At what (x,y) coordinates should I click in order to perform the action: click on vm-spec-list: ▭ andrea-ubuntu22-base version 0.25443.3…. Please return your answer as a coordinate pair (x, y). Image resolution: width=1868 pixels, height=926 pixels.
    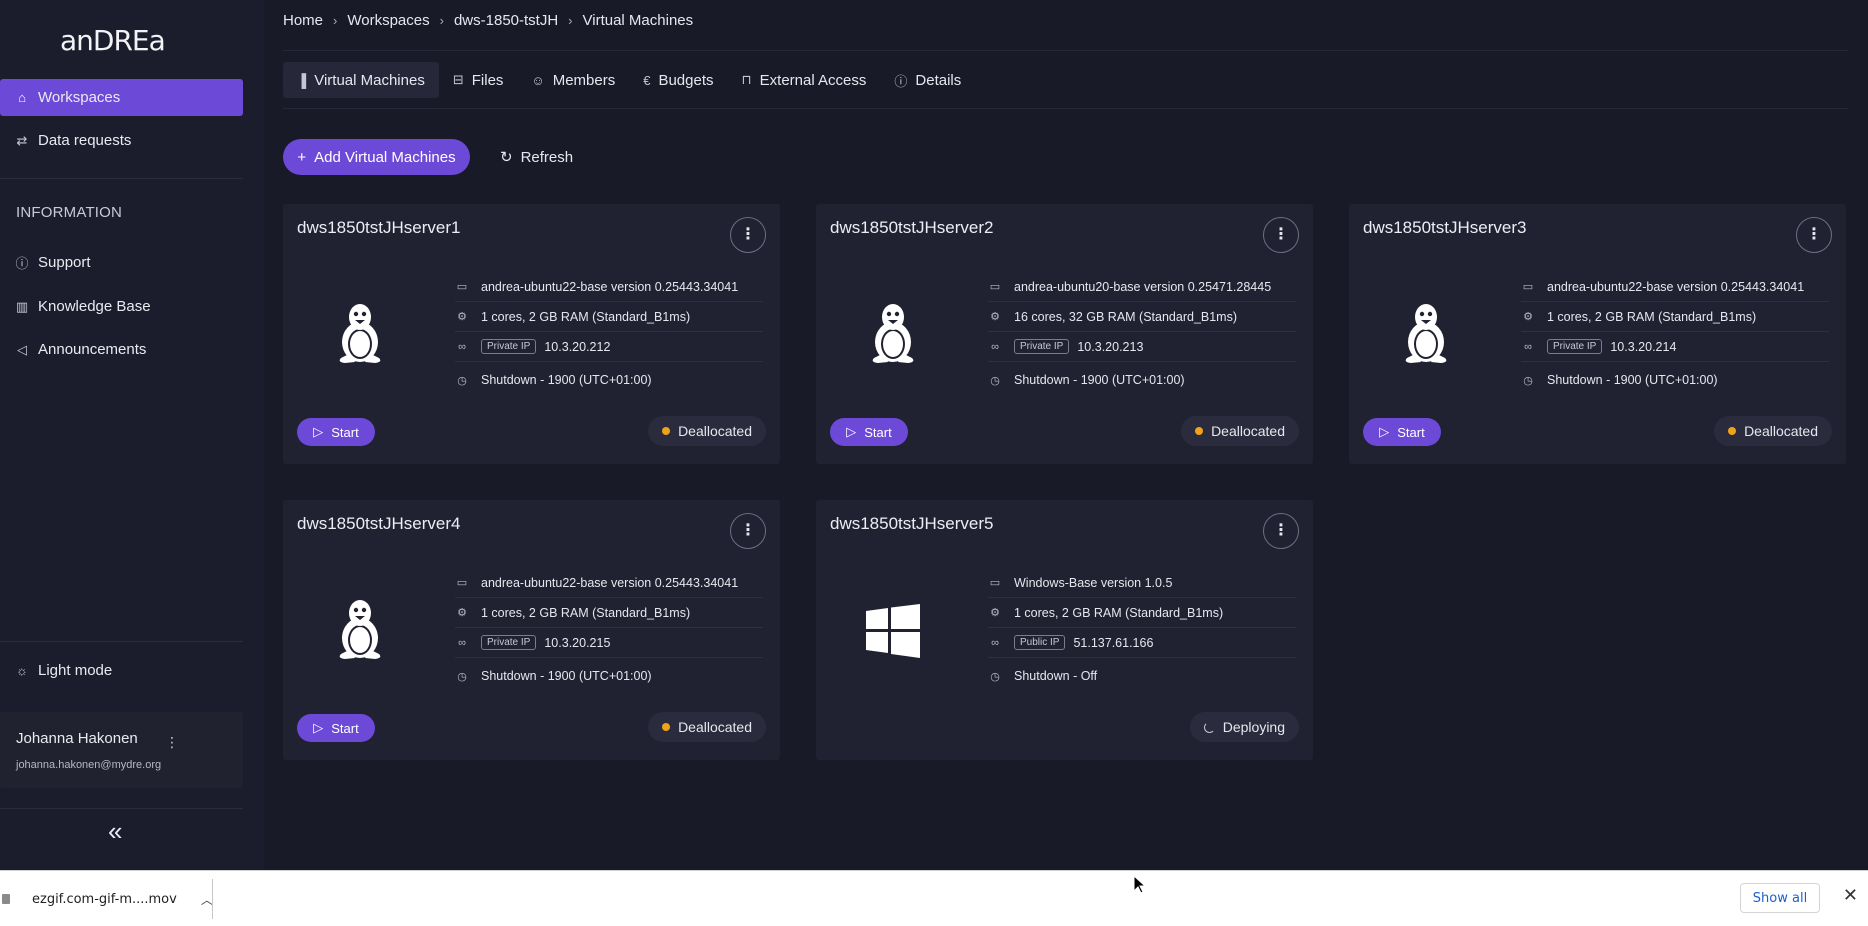
    Looking at the image, I should click on (609, 631).